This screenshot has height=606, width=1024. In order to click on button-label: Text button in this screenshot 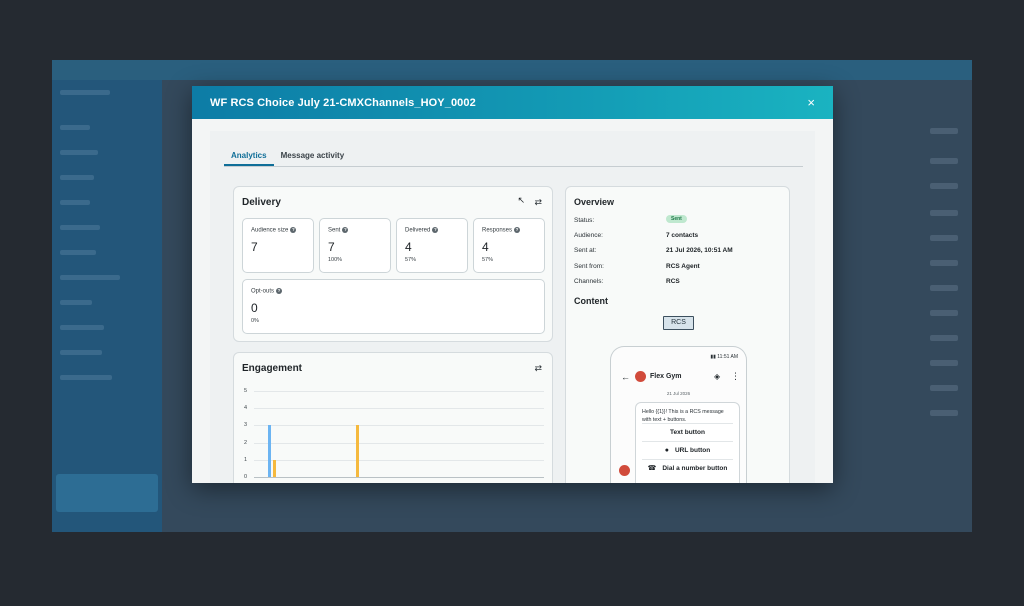, I will do `click(687, 432)`.